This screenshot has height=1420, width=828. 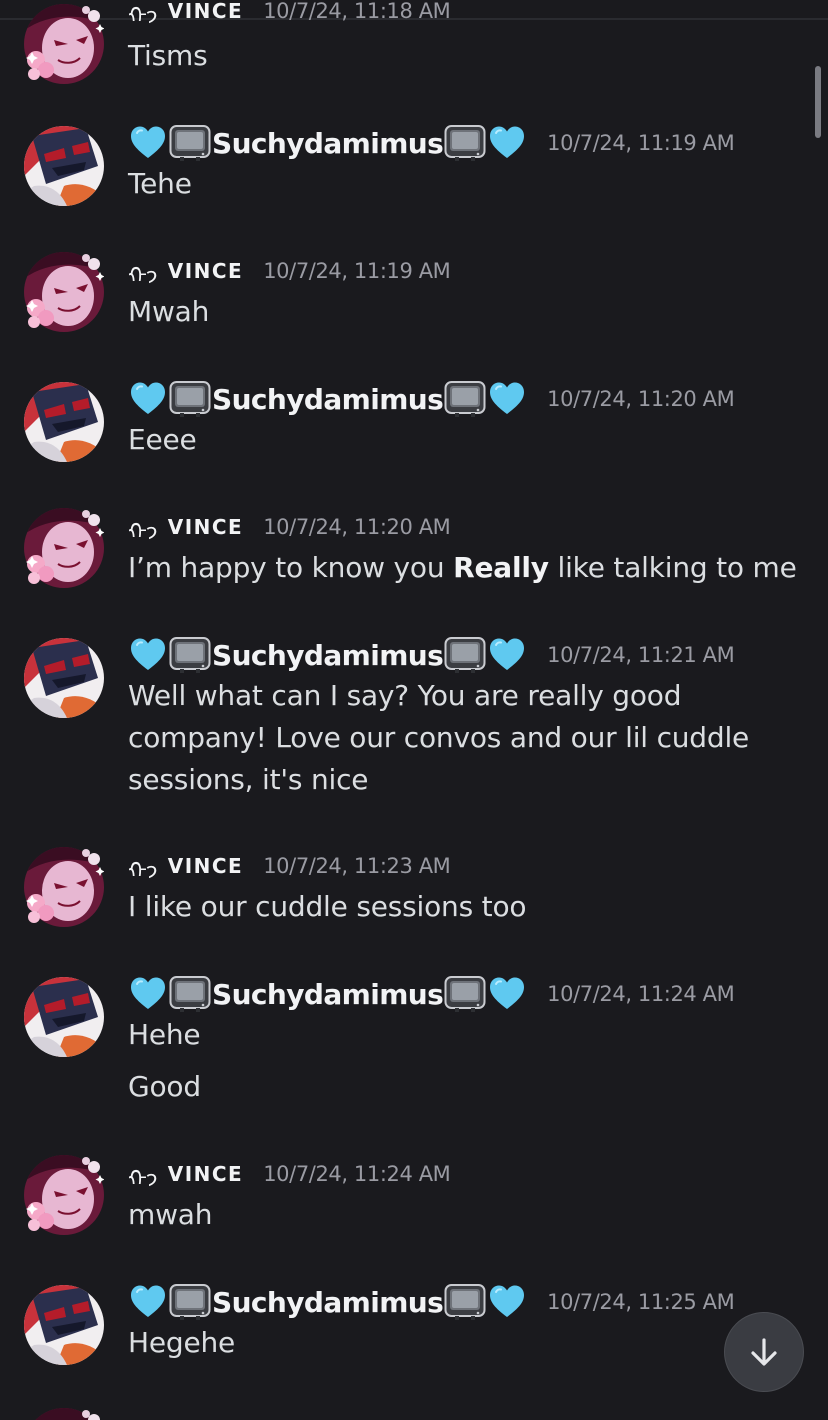 I want to click on message-header: ᡣ𐭩 VINCE 10/7/24, 11:18 AM, so click(x=289, y=17).